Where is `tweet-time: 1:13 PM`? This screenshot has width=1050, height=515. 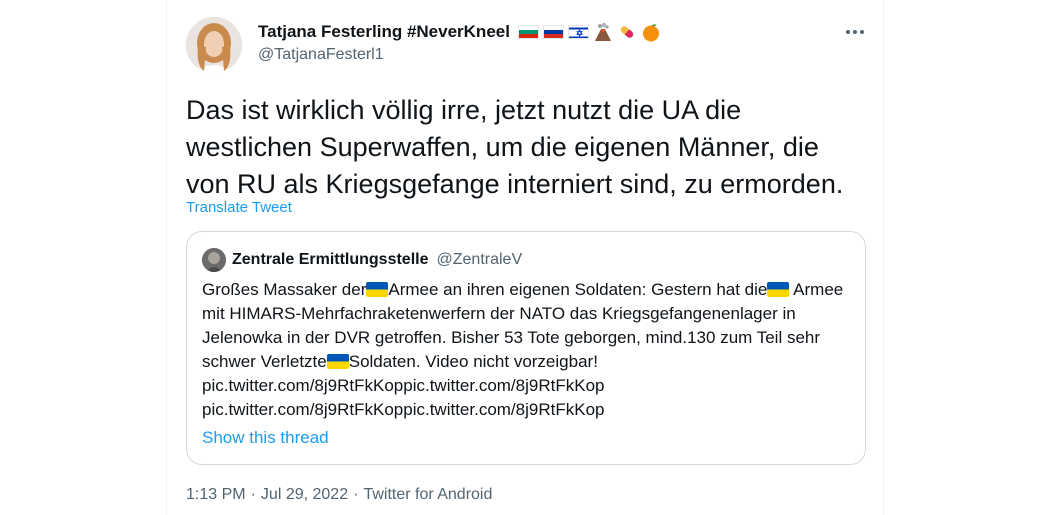 tweet-time: 1:13 PM is located at coordinates (216, 495).